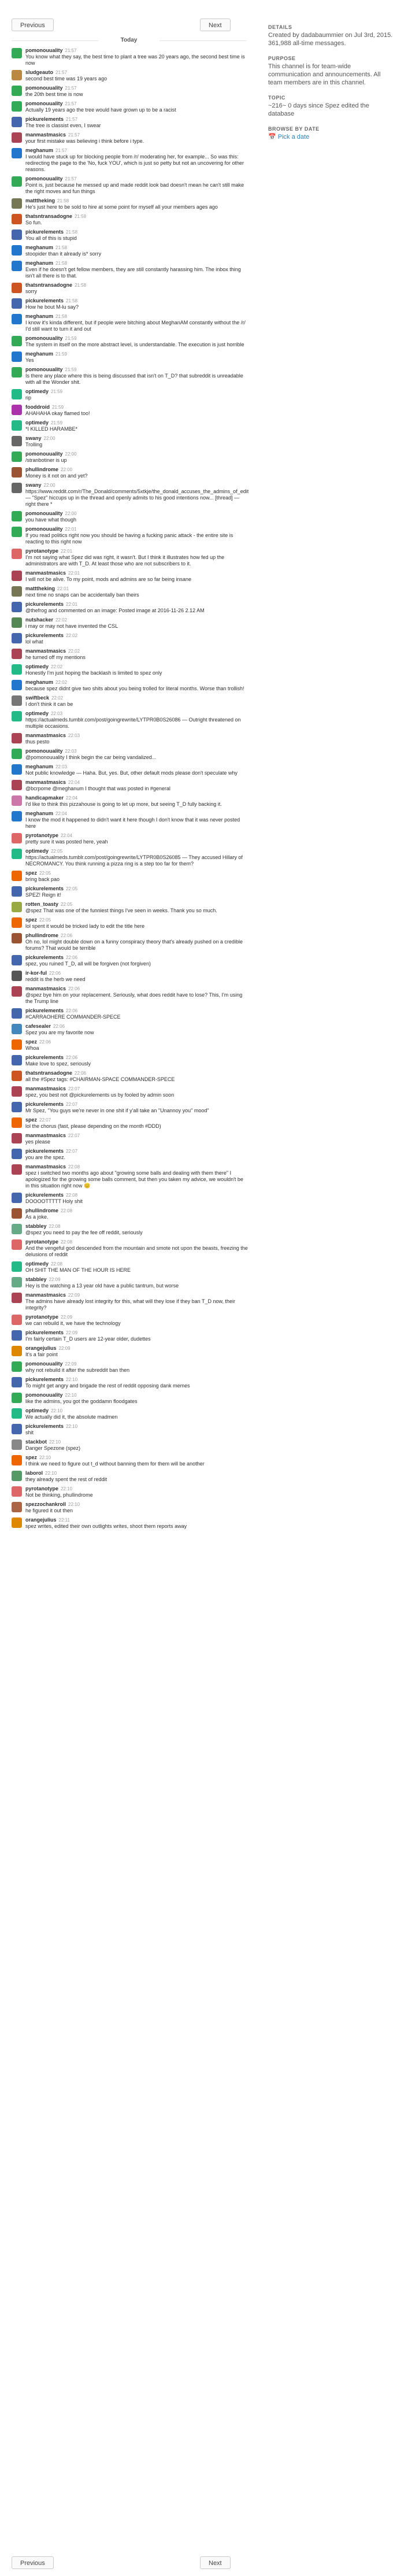 The width and height of the screenshot is (408, 2576). I want to click on message-timestamp: 22:07, so click(45, 1120).